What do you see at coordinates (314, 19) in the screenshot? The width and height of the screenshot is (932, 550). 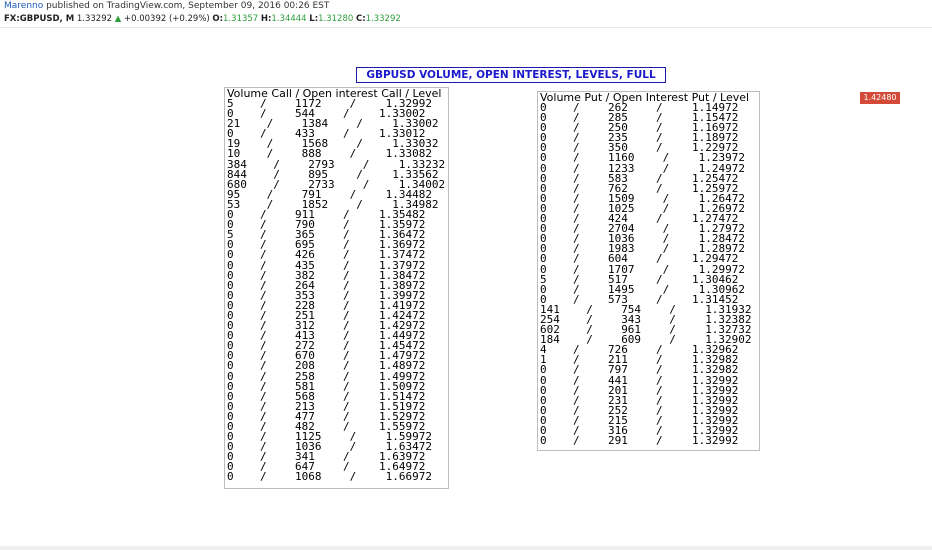 I see `low-key: L:` at bounding box center [314, 19].